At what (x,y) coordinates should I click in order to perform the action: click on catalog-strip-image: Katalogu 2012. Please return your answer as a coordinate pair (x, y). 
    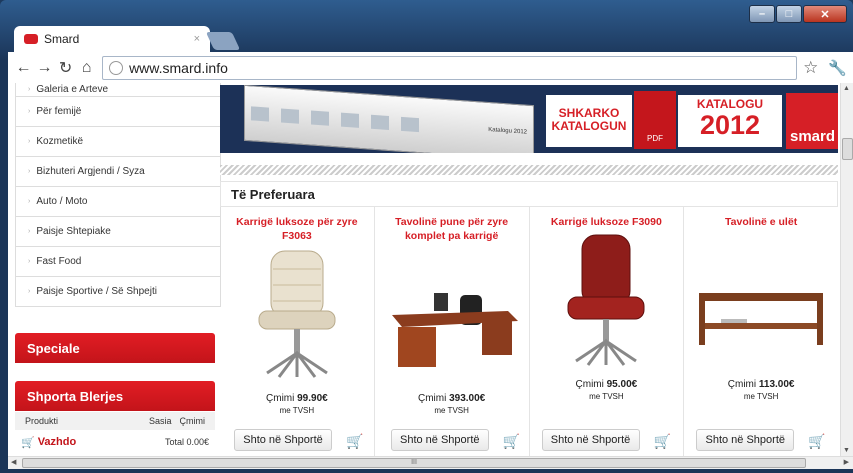
    Looking at the image, I should click on (389, 119).